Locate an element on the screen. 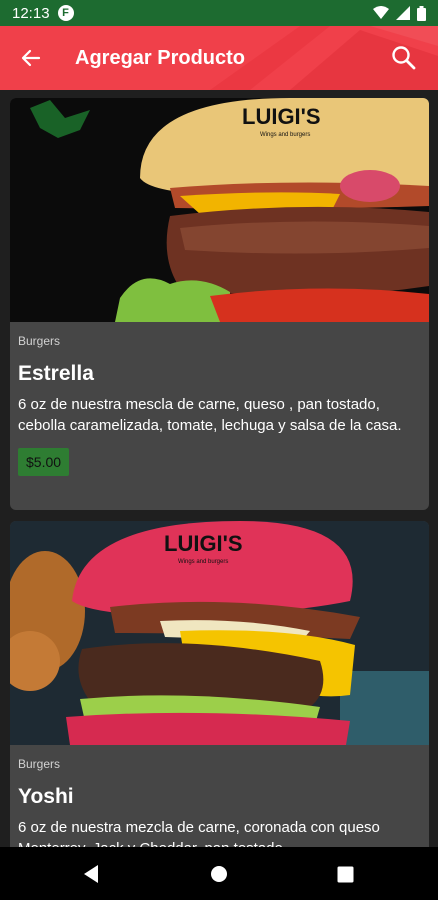 This screenshot has height=900, width=438. status-bar: 12:13 F is located at coordinates (219, 13).